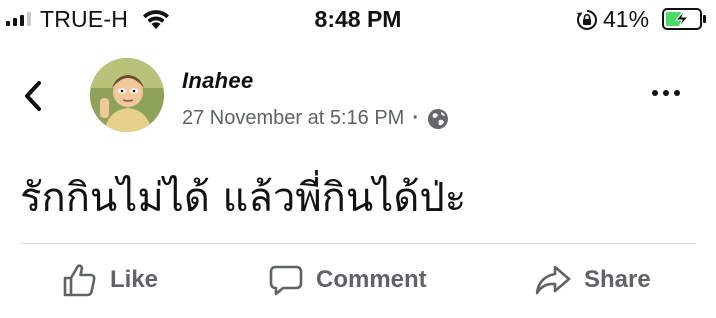 This screenshot has height=318, width=716. I want to click on status-bar: TRUE-H 8:48 PM 41%, so click(358, 20).